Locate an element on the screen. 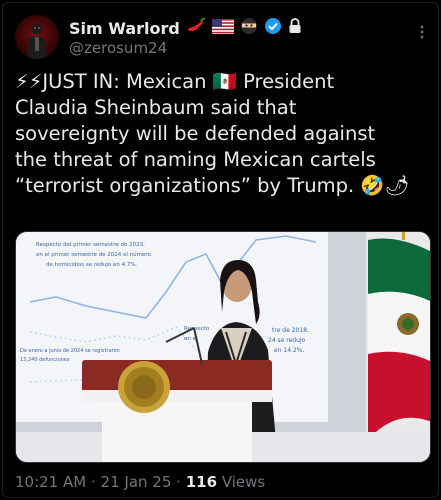 The width and height of the screenshot is (441, 500). lock-icon is located at coordinates (295, 28).